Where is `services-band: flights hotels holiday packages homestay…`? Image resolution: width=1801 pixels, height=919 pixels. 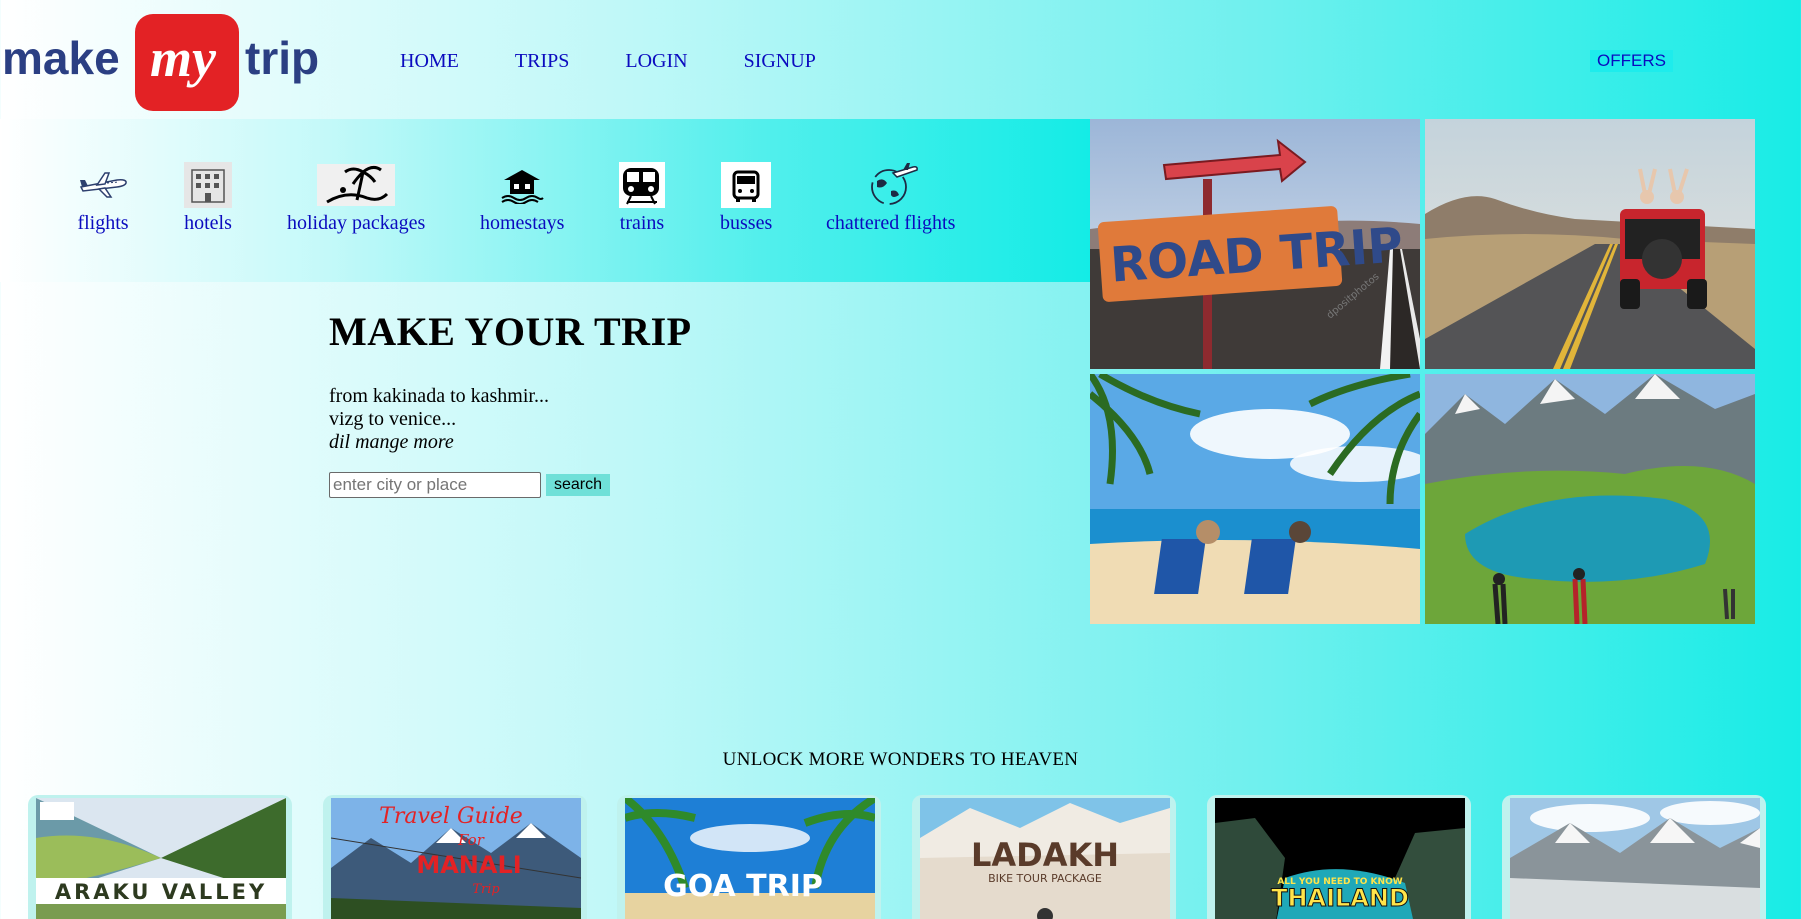
services-band: flights hotels holiday packages homestay… is located at coordinates (545, 200).